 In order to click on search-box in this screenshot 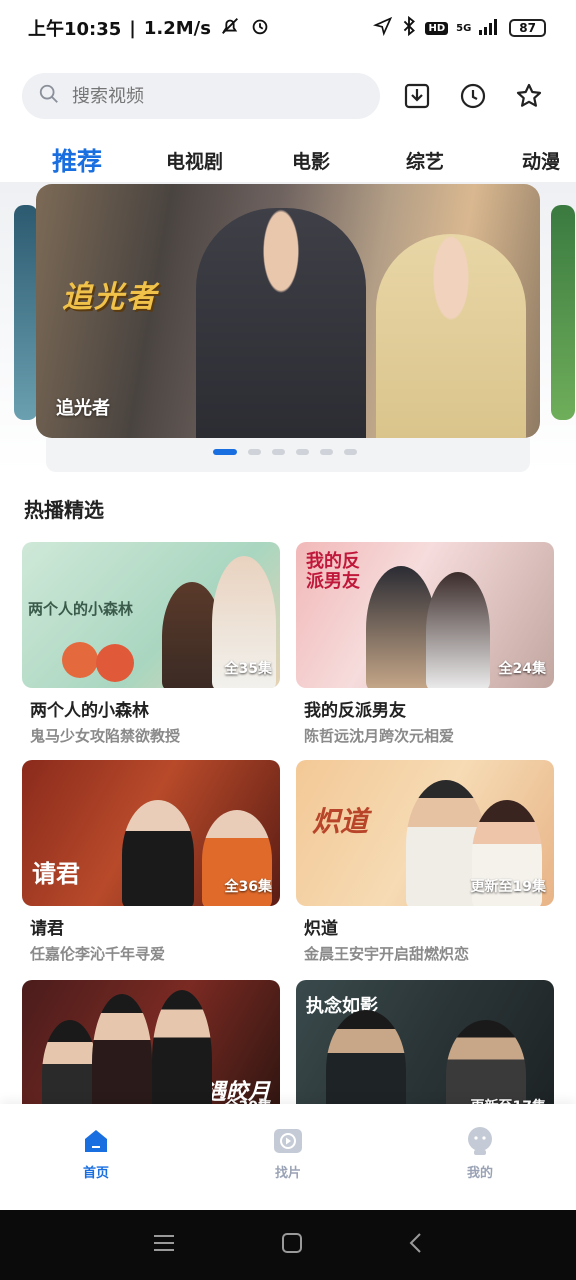, I will do `click(201, 96)`.